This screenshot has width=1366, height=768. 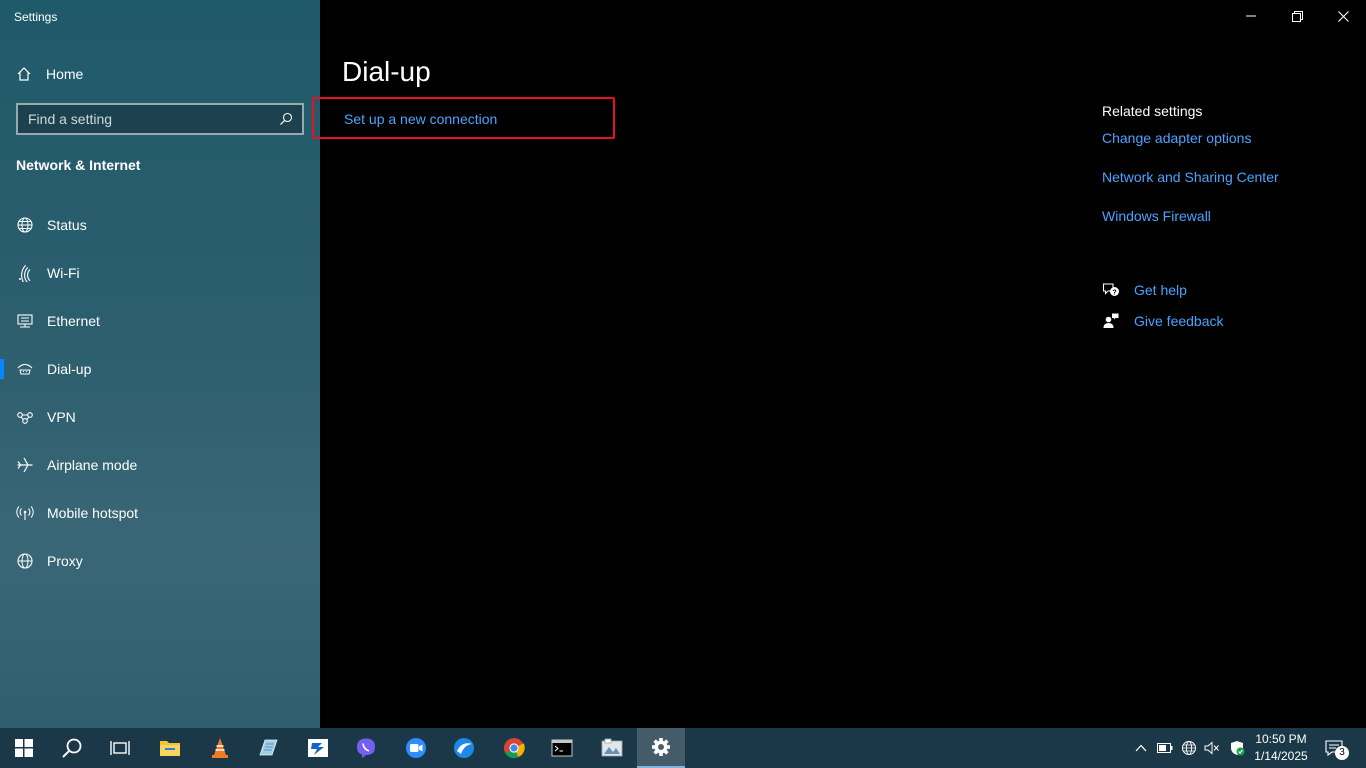 I want to click on remote-desktop-icon, so click(x=318, y=748).